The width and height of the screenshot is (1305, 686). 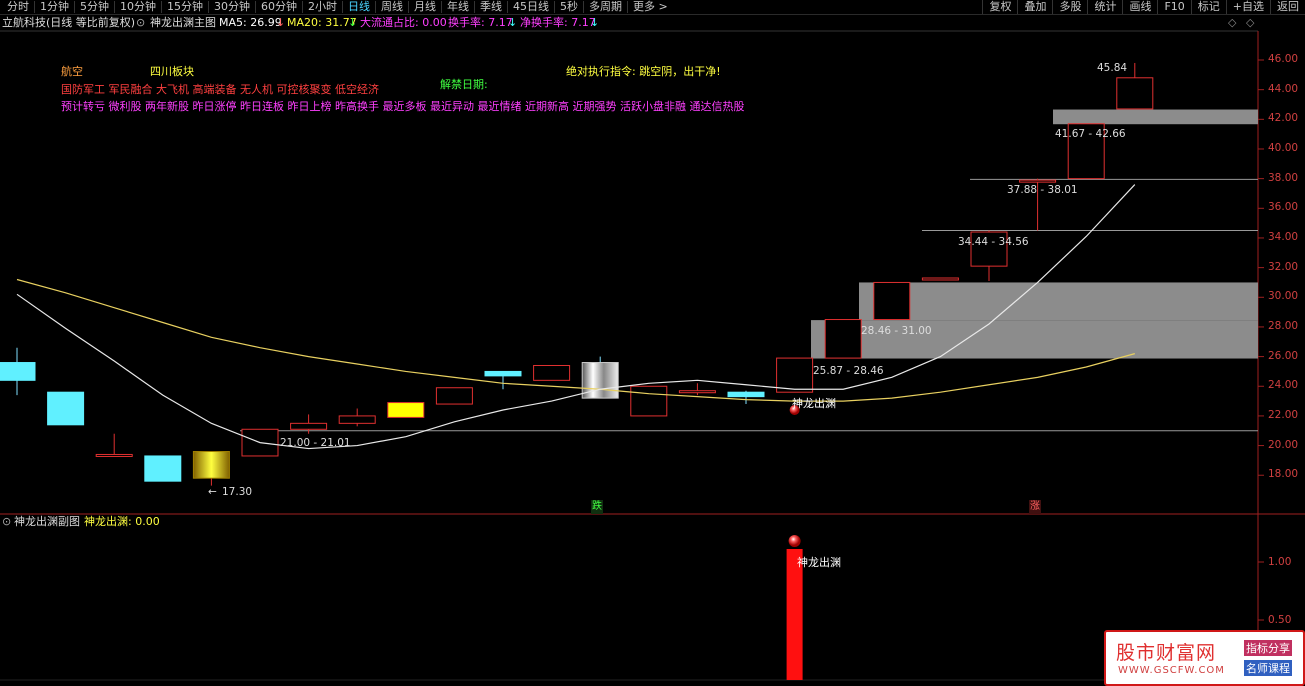 I want to click on sub-signal-label: 神龙出渊, so click(x=819, y=562).